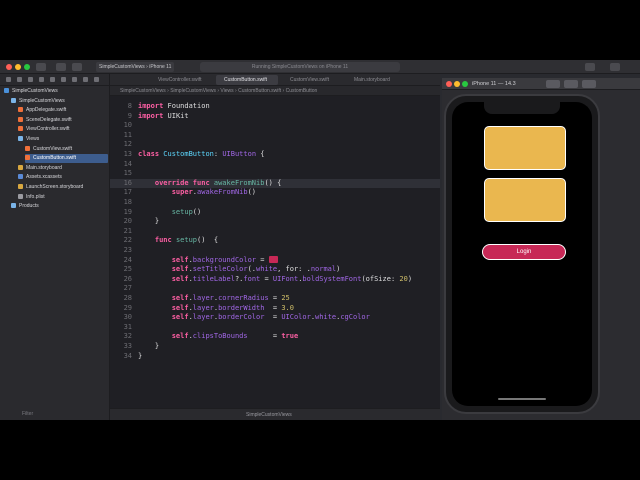 The width and height of the screenshot is (640, 480). I want to click on tree-item-label: Products, so click(29, 206).